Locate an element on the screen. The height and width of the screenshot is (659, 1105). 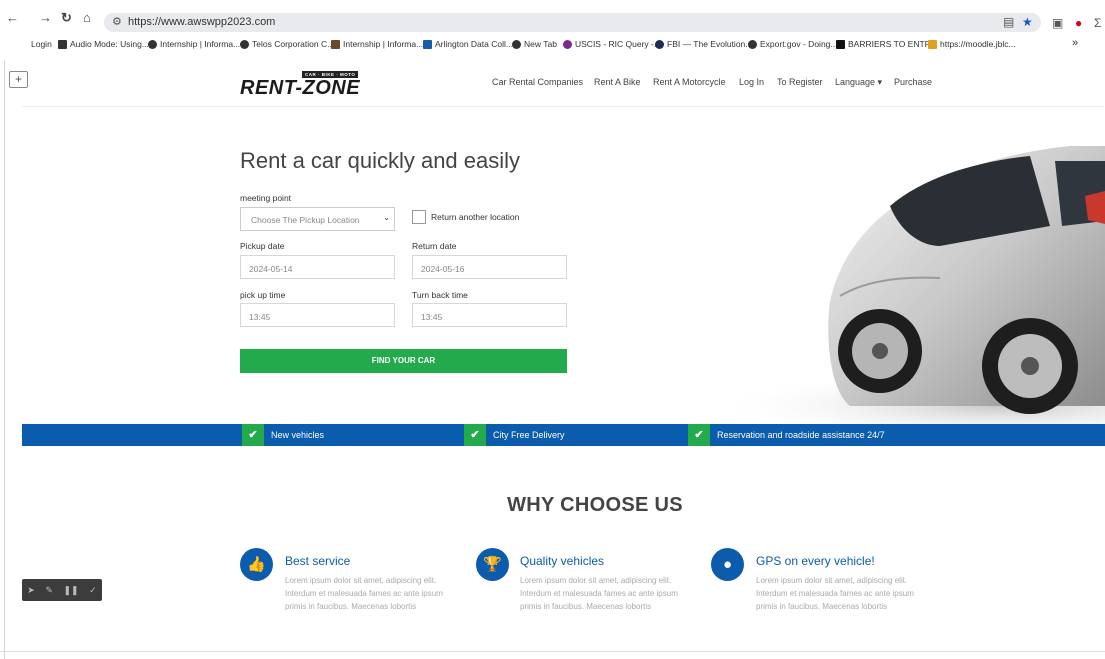
meeting-point-label: meeting point is located at coordinates (266, 198).